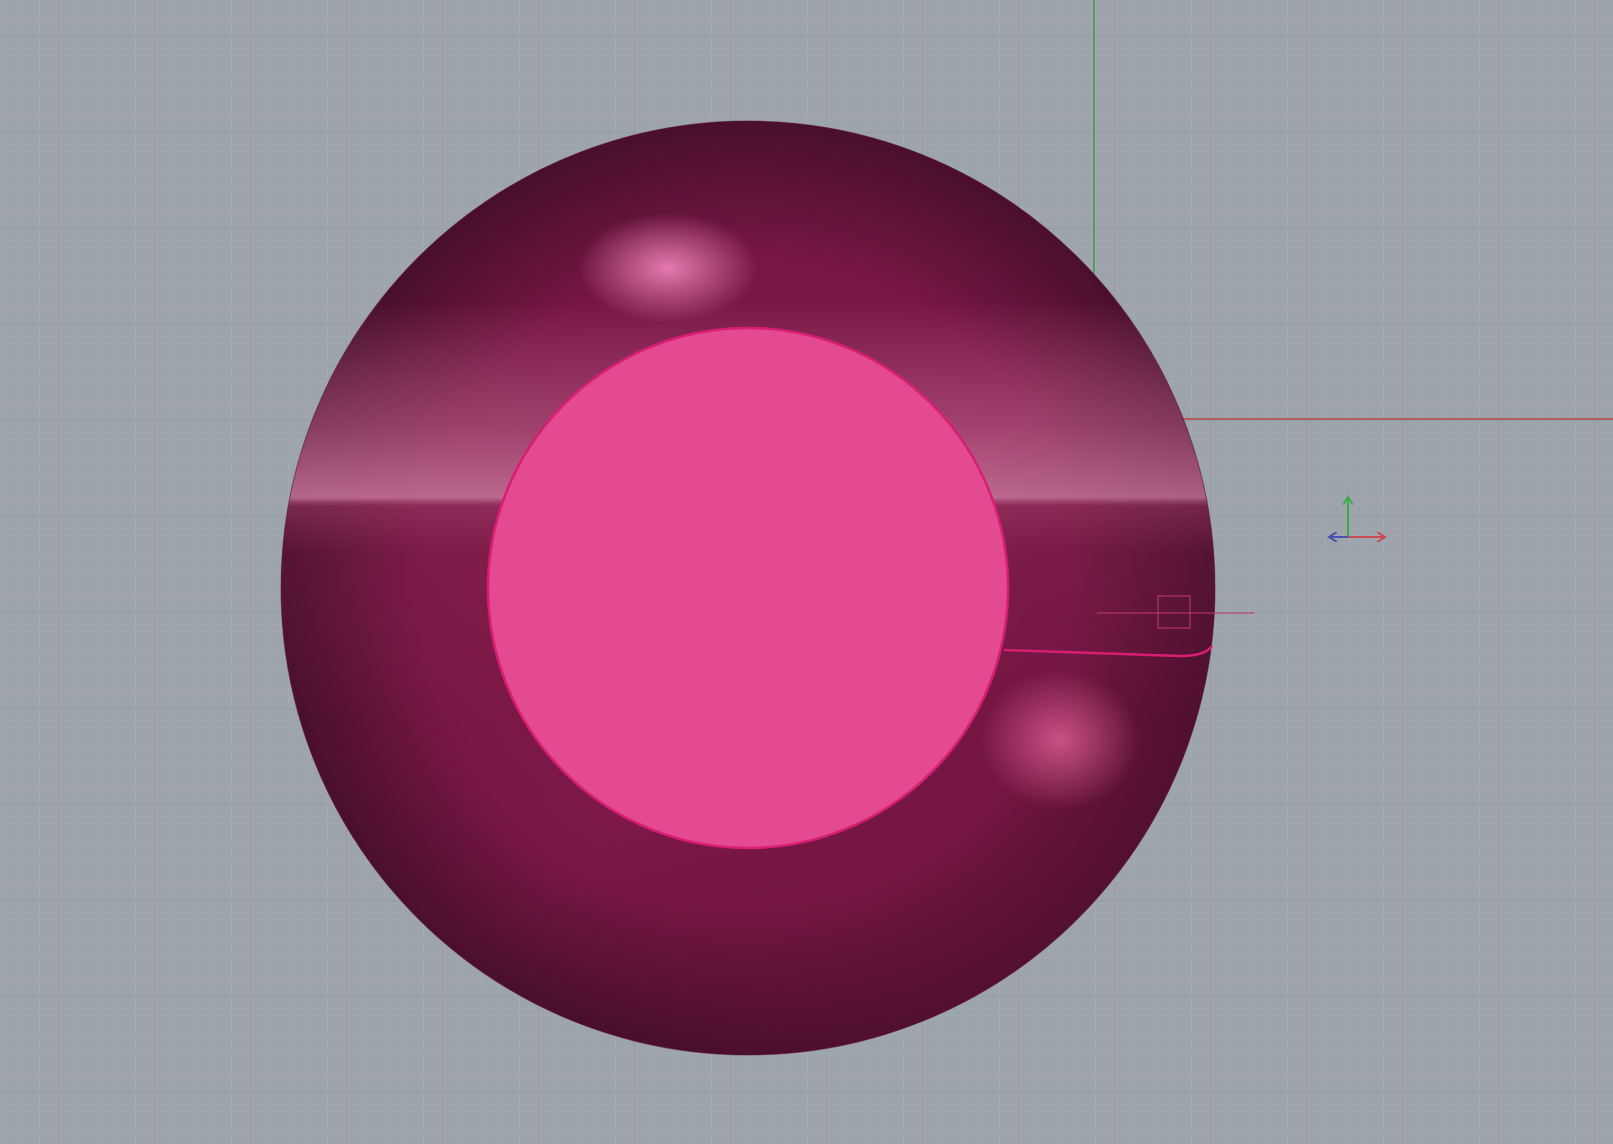 The image size is (1613, 1144). Describe the element at coordinates (1060, 740) in the screenshot. I see `specular-highlight-bottom` at that location.